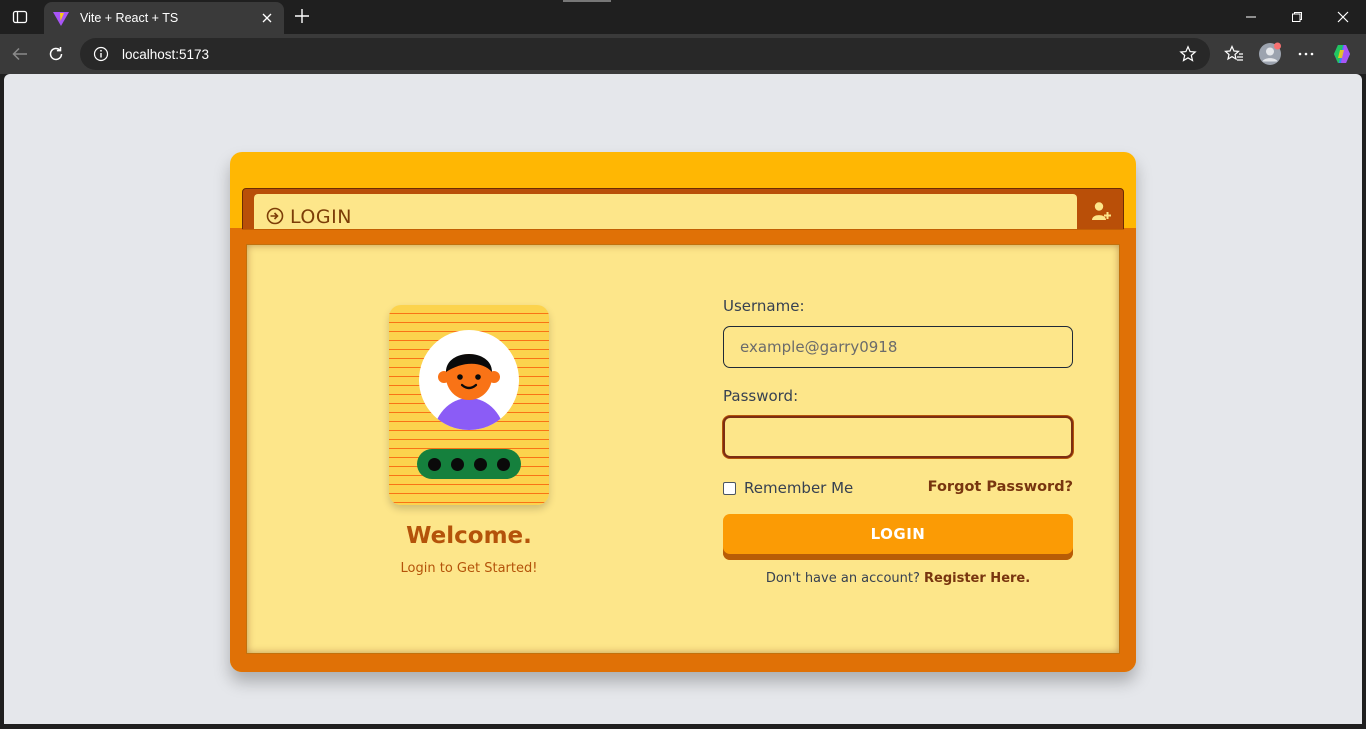 The width and height of the screenshot is (1366, 729). Describe the element at coordinates (1306, 54) in the screenshot. I see `more-icon` at that location.